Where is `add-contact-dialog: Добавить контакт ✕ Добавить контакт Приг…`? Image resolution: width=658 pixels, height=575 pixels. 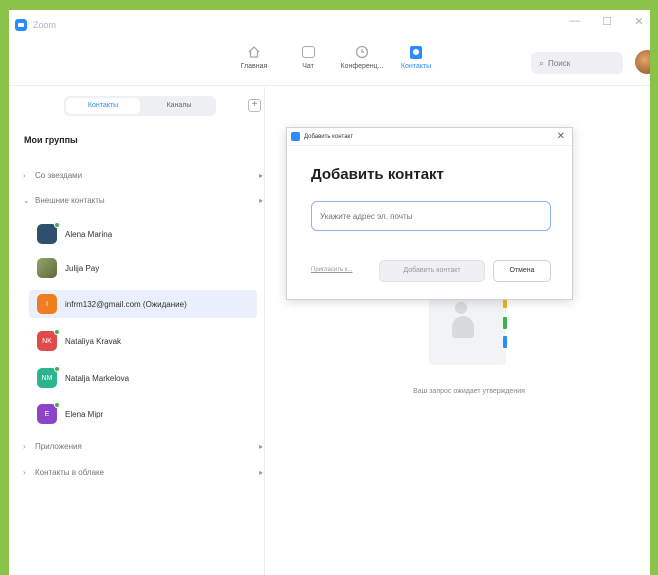
add-contact-dialog: Добавить контакт ✕ Добавить контакт Приг… is located at coordinates (429, 213).